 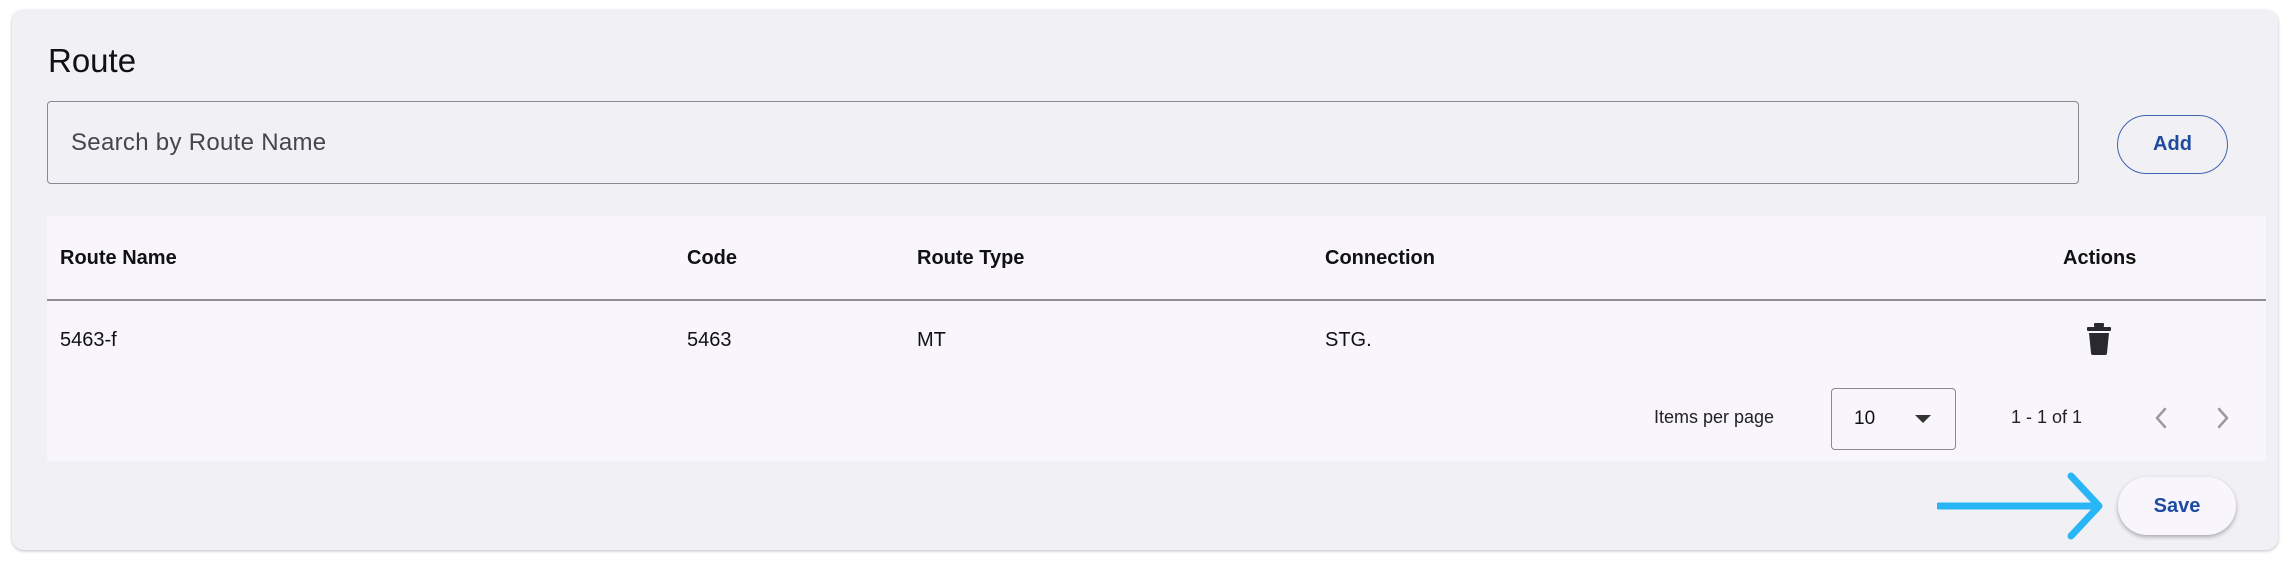 What do you see at coordinates (1714, 417) in the screenshot?
I see `items-per-page-label: Items per page` at bounding box center [1714, 417].